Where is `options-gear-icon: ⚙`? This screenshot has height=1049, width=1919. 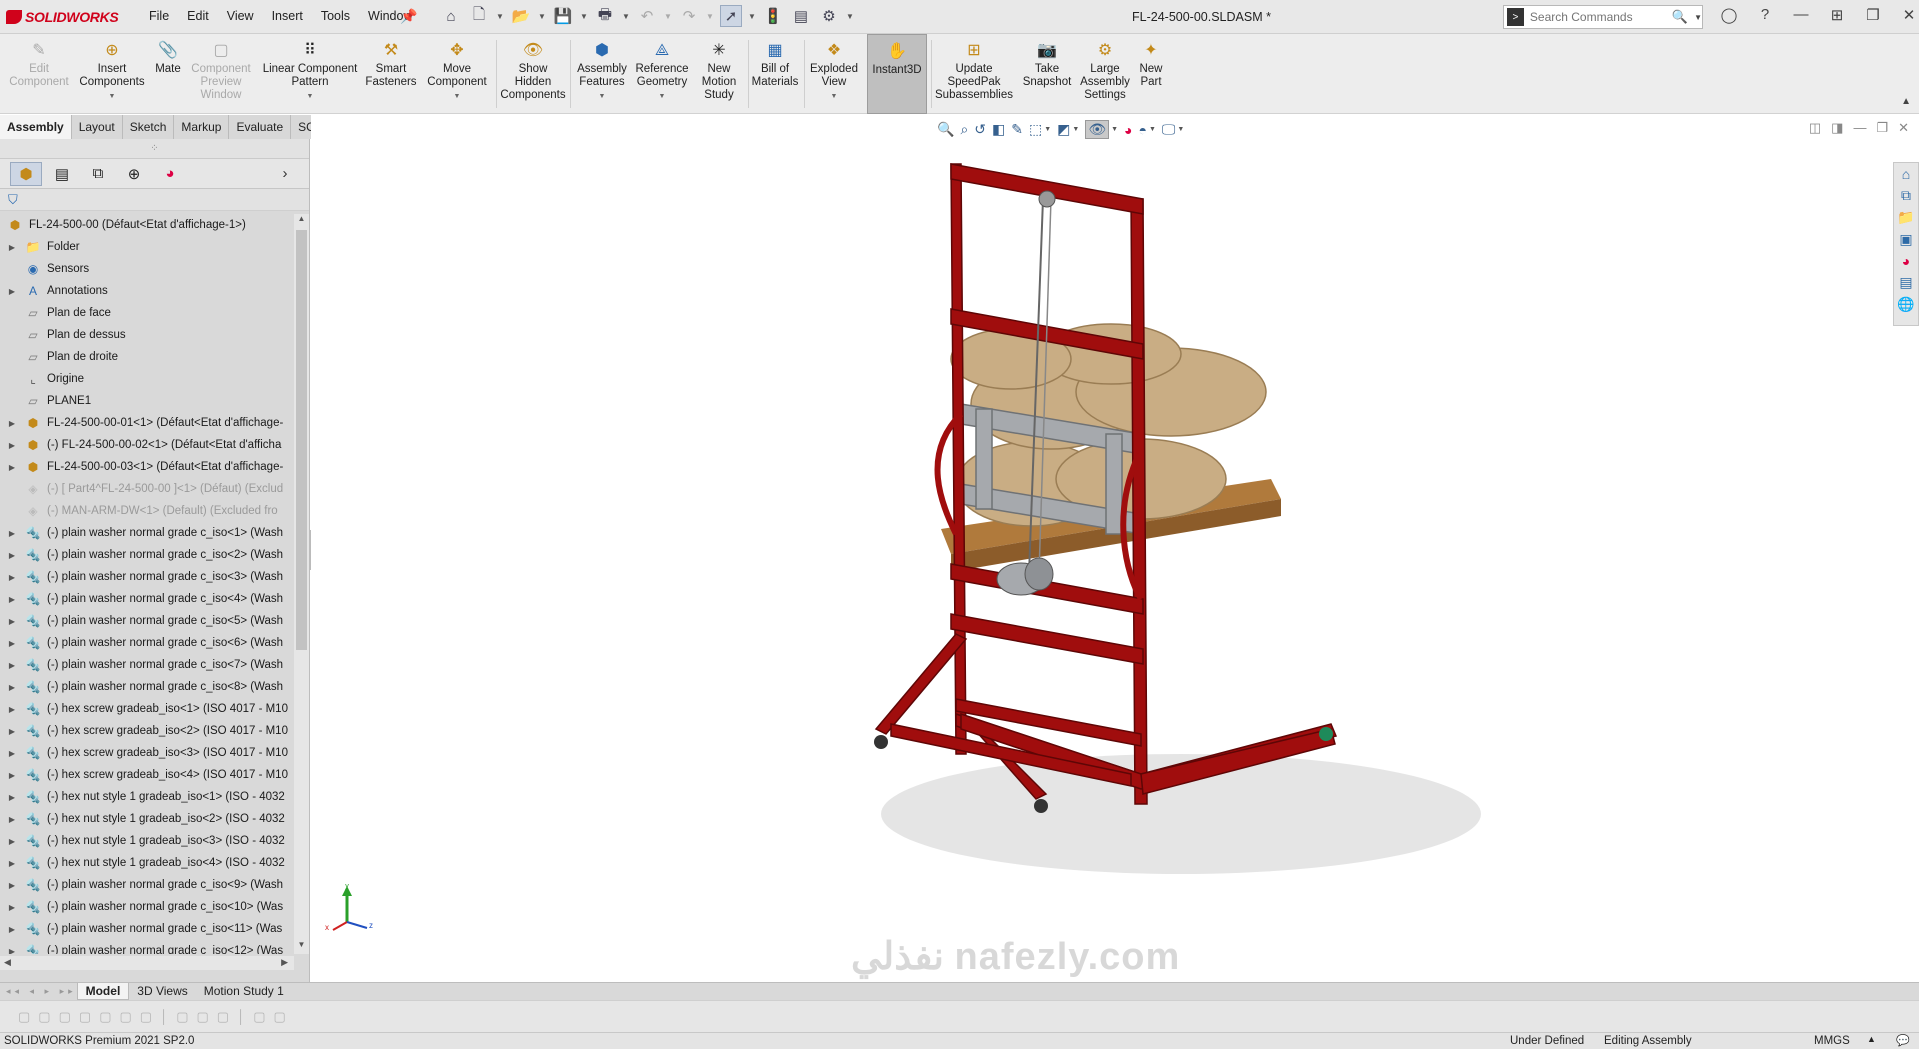
options-gear-icon: ⚙ is located at coordinates (829, 16).